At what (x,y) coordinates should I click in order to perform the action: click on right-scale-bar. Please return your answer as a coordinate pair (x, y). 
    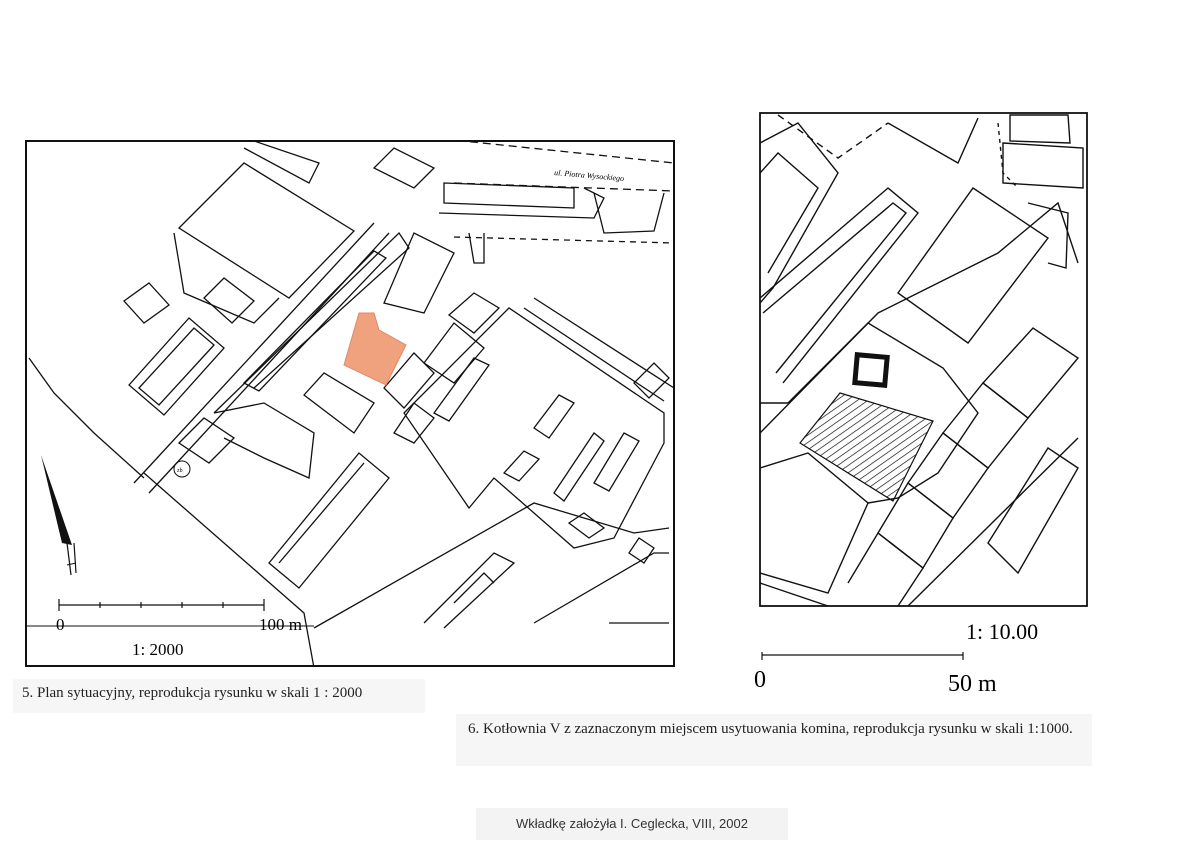
    Looking at the image, I should click on (862, 656).